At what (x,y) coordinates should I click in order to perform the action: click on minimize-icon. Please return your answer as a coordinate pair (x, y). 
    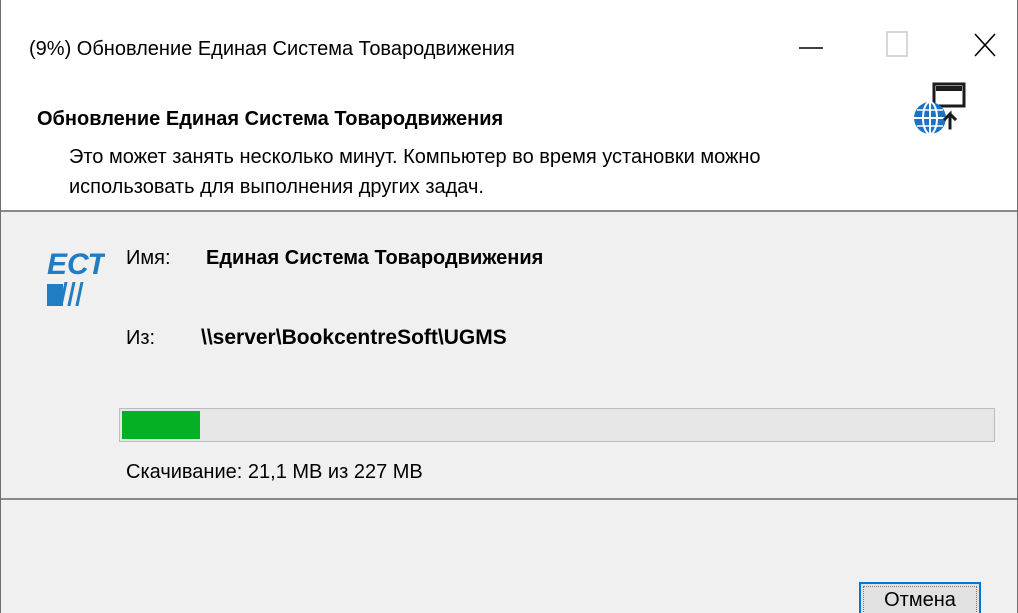
    Looking at the image, I should click on (811, 48).